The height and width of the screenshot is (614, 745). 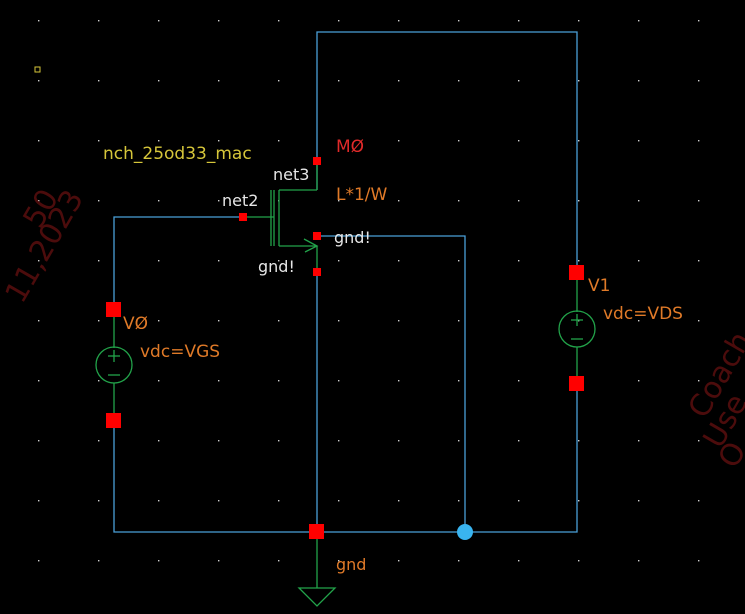 I want to click on wire-v1-to-gnd, so click(x=521, y=458).